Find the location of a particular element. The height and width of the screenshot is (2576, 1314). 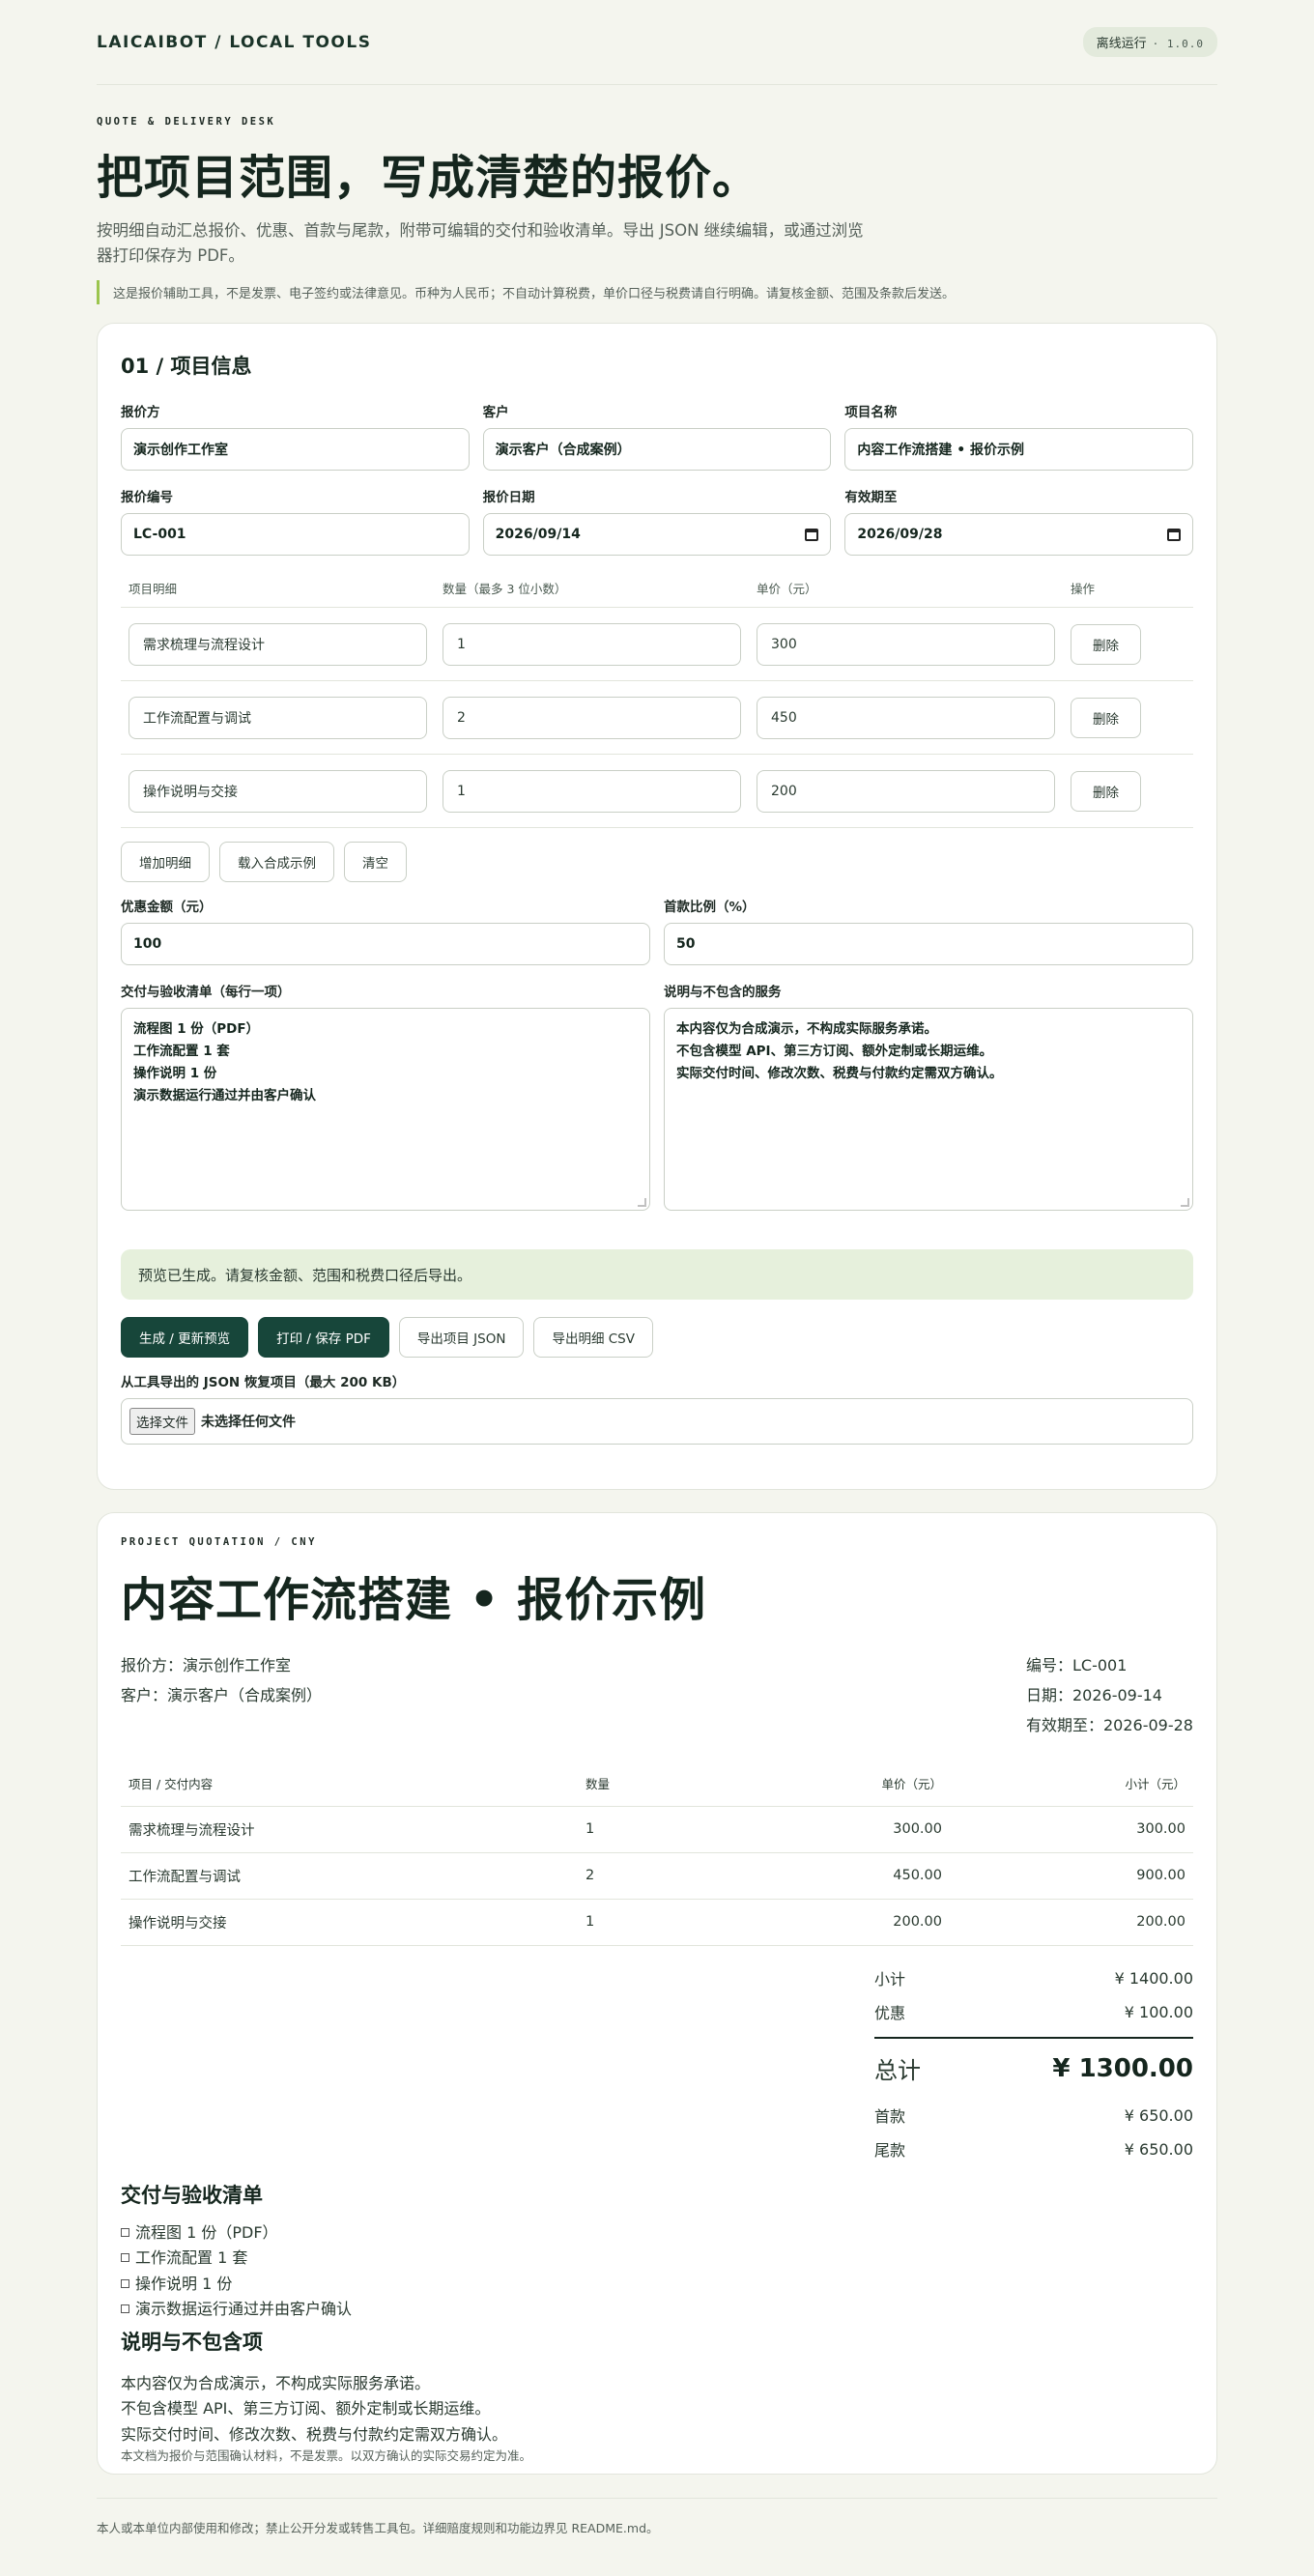

items-table-header: 项目明细 数量（最多 3 位小数） 单价（元） 操作 is located at coordinates (657, 589).